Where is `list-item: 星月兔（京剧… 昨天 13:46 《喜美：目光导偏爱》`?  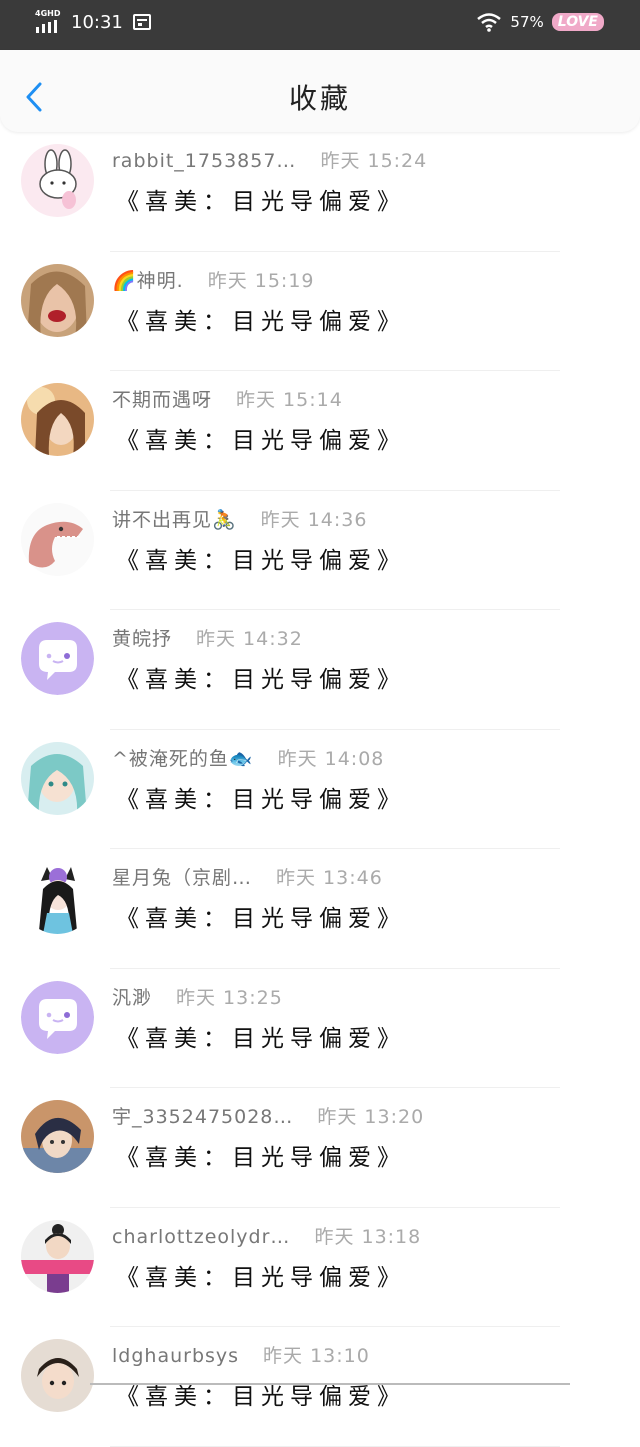
list-item: 星月兔（京剧… 昨天 13:46 《喜美：目光导偏爱》 is located at coordinates (320, 909).